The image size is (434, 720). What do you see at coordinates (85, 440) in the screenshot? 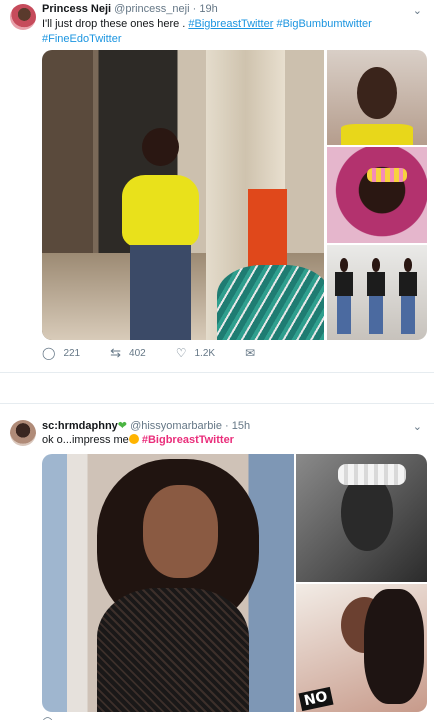
I see `tweet-text-body: ok o...impress me` at bounding box center [85, 440].